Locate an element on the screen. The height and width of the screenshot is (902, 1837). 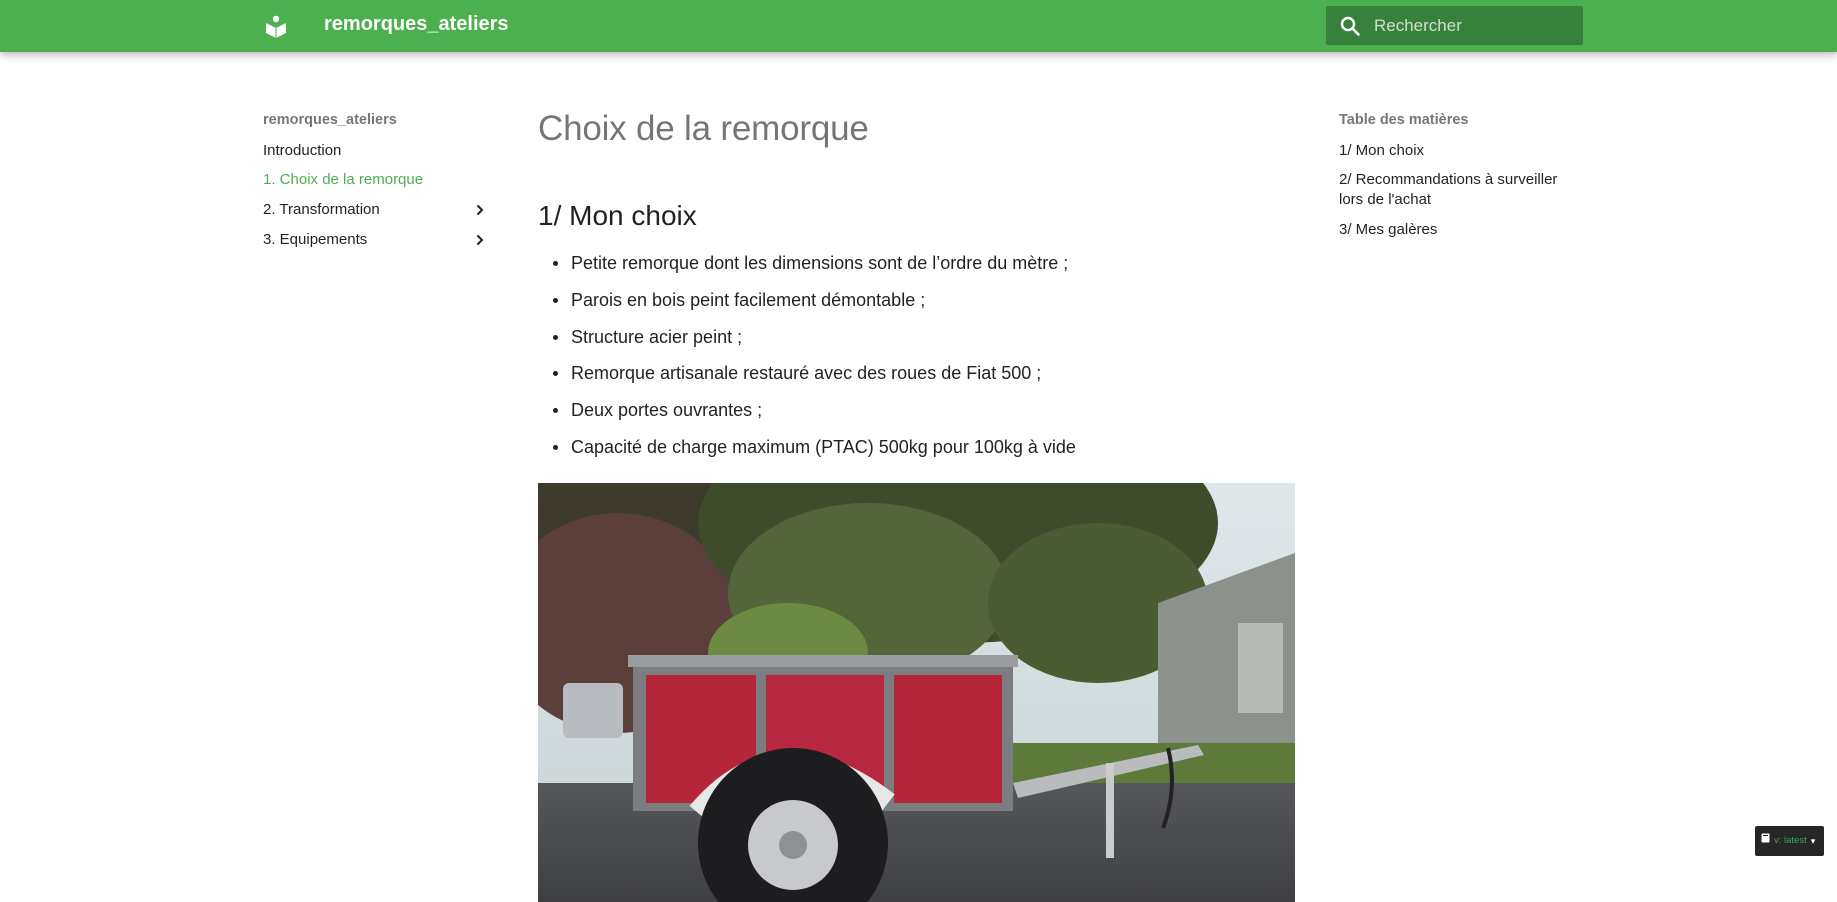
list-item: Structure acier peint ; is located at coordinates (918, 337).